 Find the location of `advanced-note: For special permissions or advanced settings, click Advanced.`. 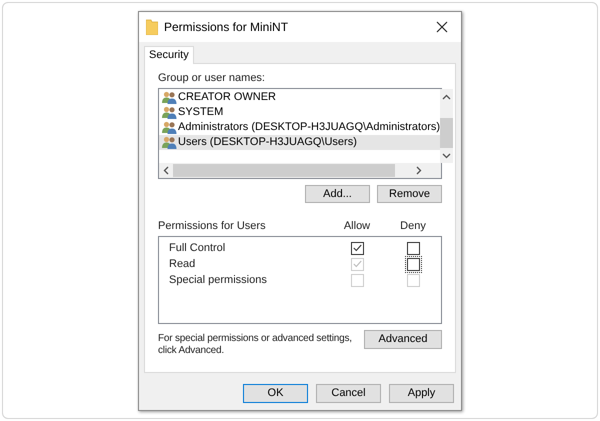

advanced-note: For special permissions or advanced settings, click Advanced. is located at coordinates (255, 344).